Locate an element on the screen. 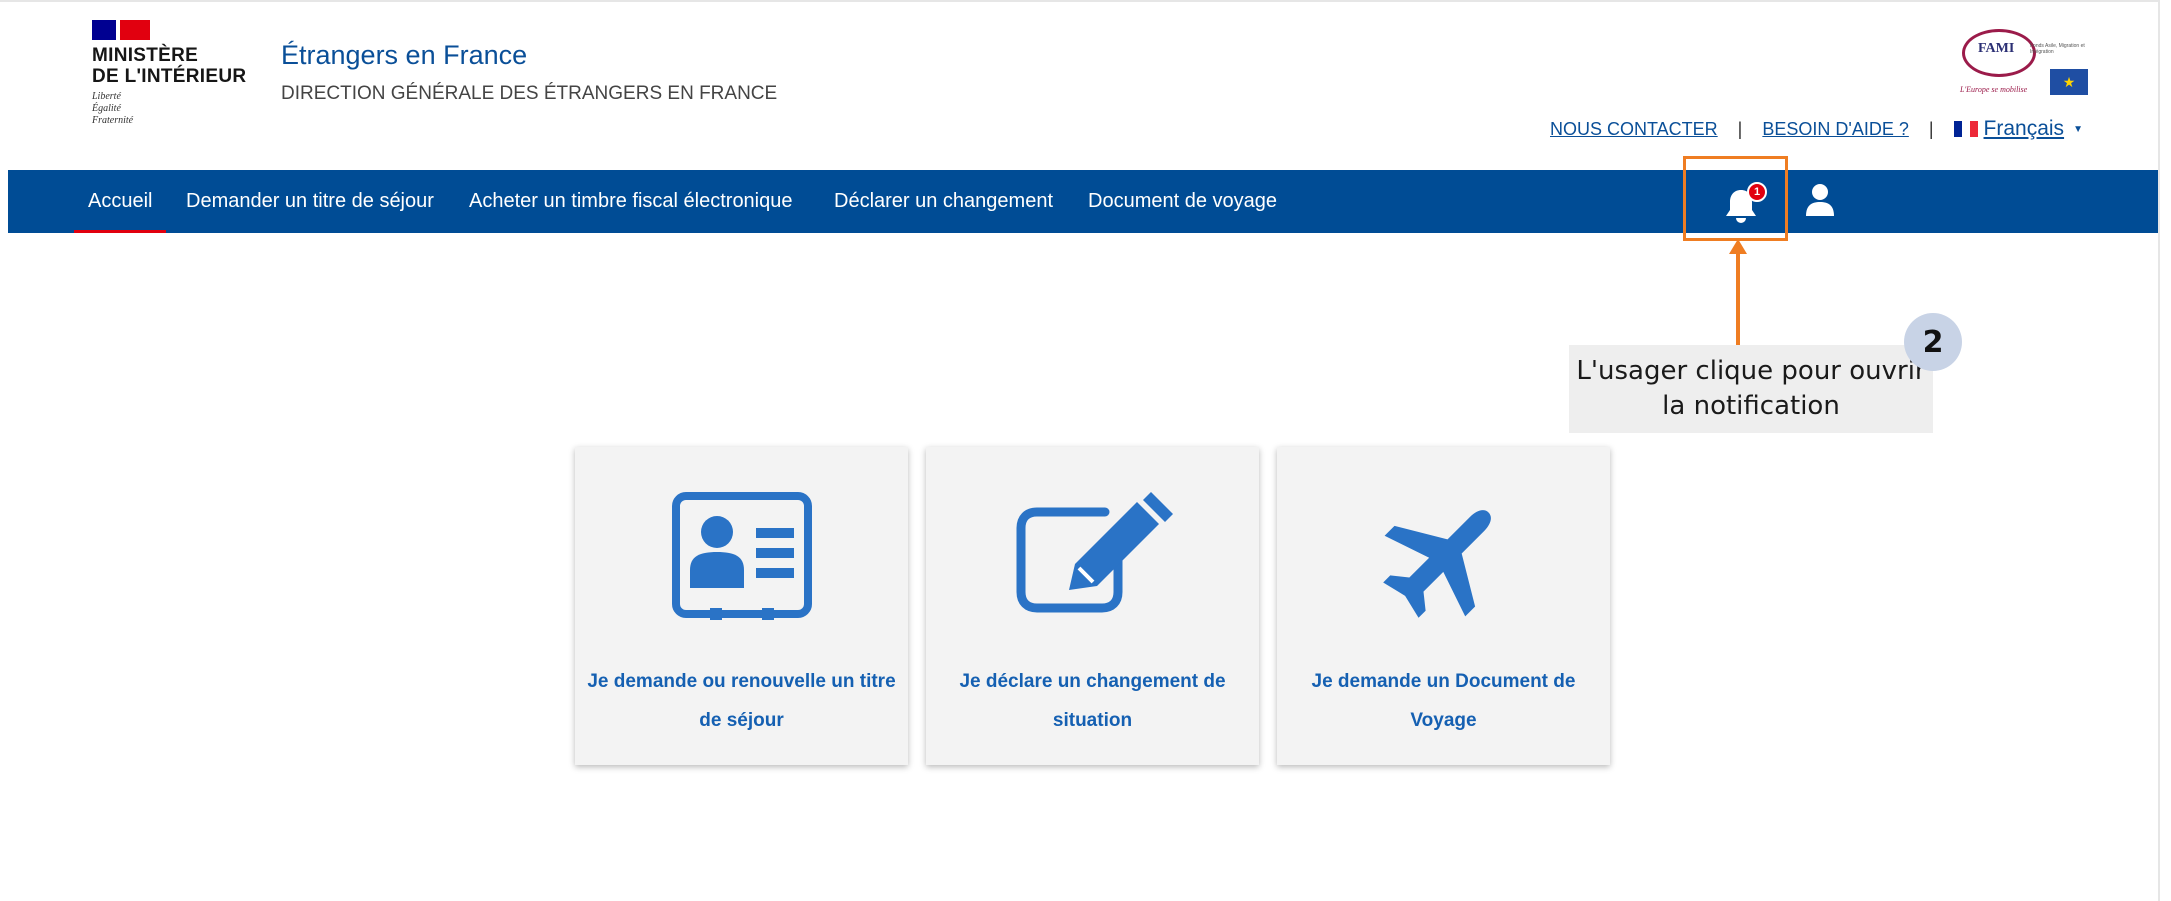 The height and width of the screenshot is (901, 2171). bell-highlight-box is located at coordinates (1735, 198).